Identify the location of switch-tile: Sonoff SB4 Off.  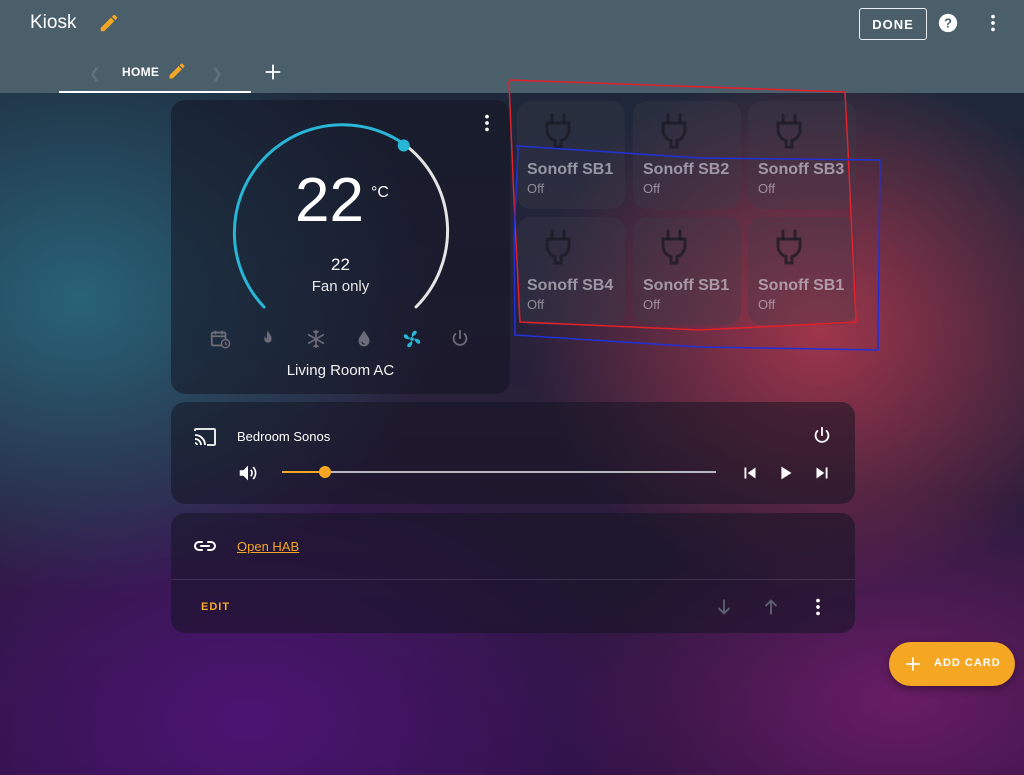
(571, 271).